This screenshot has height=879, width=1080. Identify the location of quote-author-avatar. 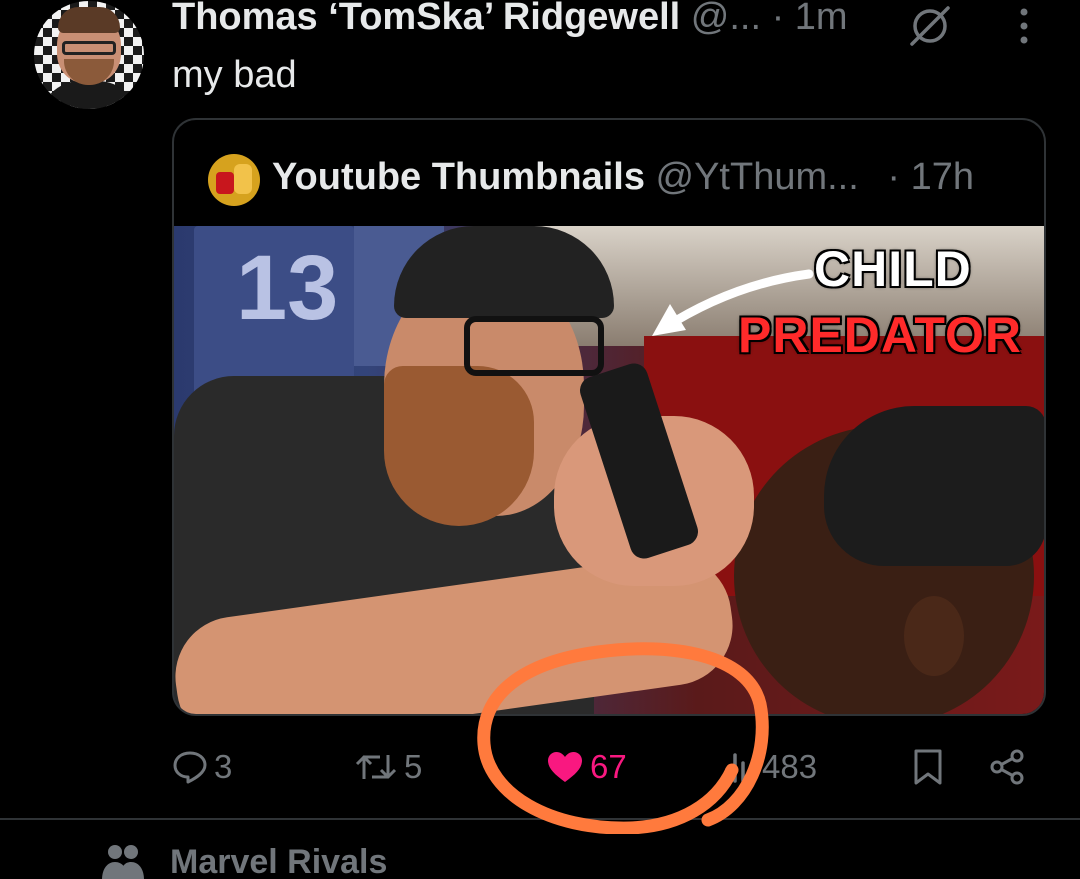
(234, 180).